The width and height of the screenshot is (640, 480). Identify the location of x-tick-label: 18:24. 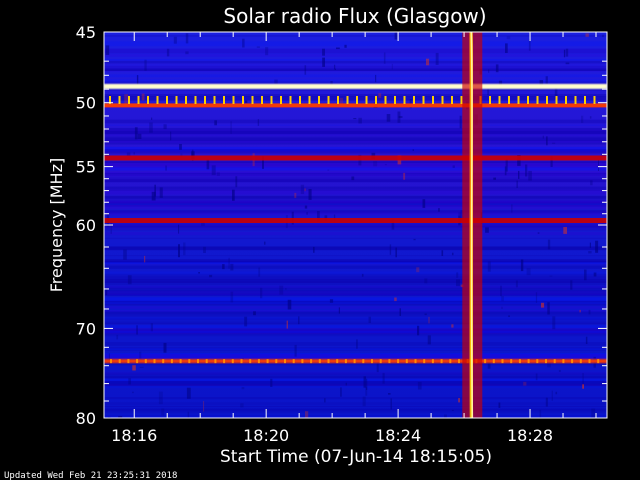
(398, 435).